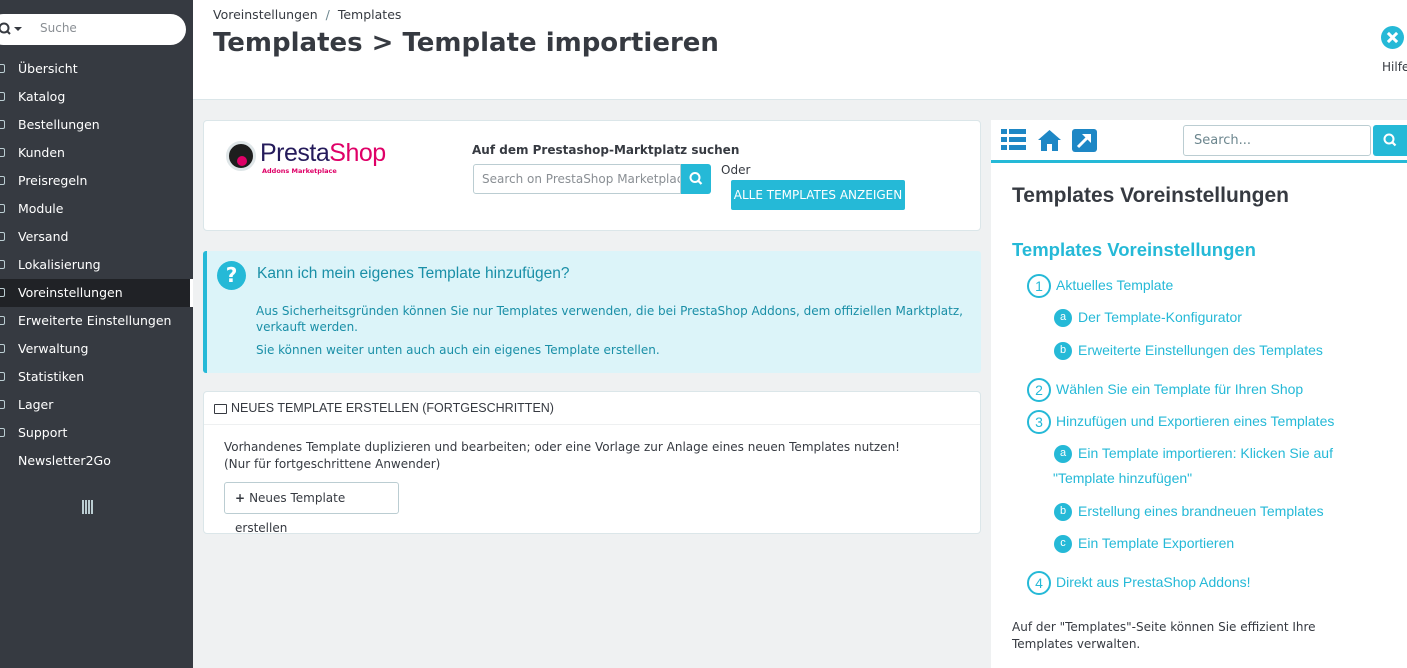 Image resolution: width=1407 pixels, height=668 pixels. What do you see at coordinates (41, 152) in the screenshot?
I see `sidebar-item-label: Kunden` at bounding box center [41, 152].